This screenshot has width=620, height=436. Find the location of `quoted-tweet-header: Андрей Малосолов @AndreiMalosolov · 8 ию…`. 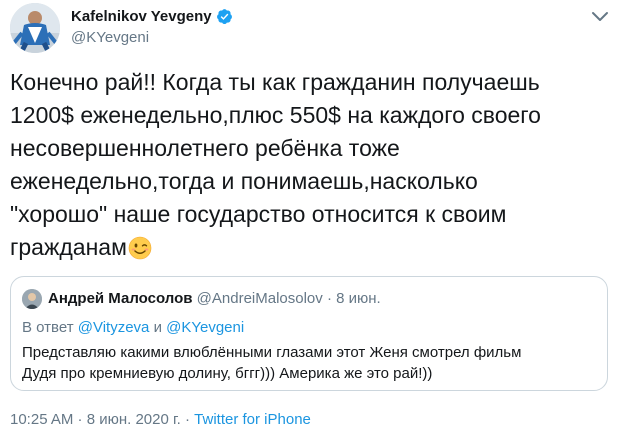

quoted-tweet-header: Андрей Малосолов @AndreiMalosolov · 8 ию… is located at coordinates (214, 299).